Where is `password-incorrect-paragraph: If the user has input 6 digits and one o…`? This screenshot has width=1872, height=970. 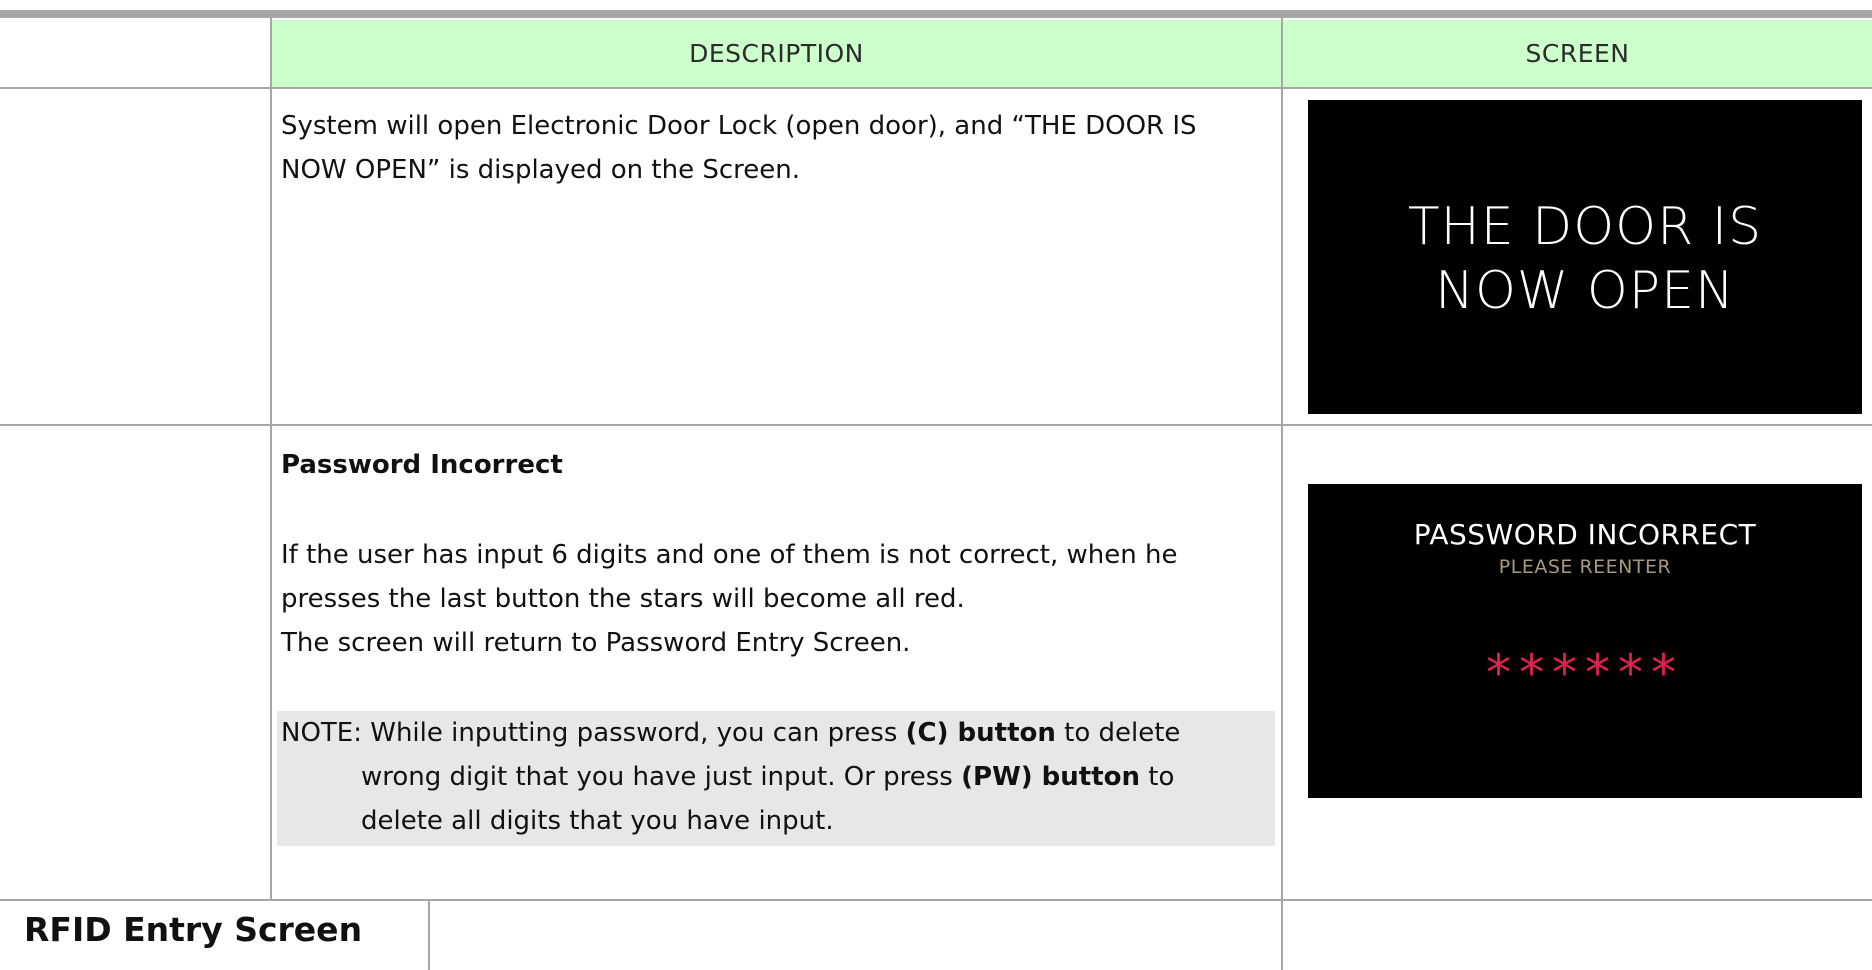 password-incorrect-paragraph: If the user has input 6 digits and one o… is located at coordinates (776, 599).